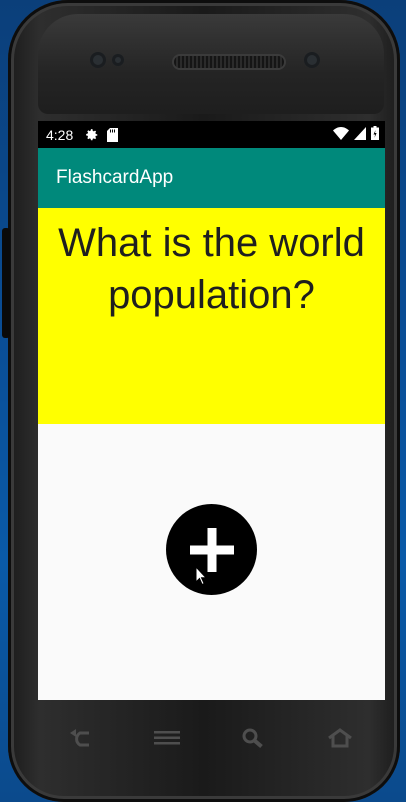  Describe the element at coordinates (229, 62) in the screenshot. I see `earpiece-speaker` at that location.